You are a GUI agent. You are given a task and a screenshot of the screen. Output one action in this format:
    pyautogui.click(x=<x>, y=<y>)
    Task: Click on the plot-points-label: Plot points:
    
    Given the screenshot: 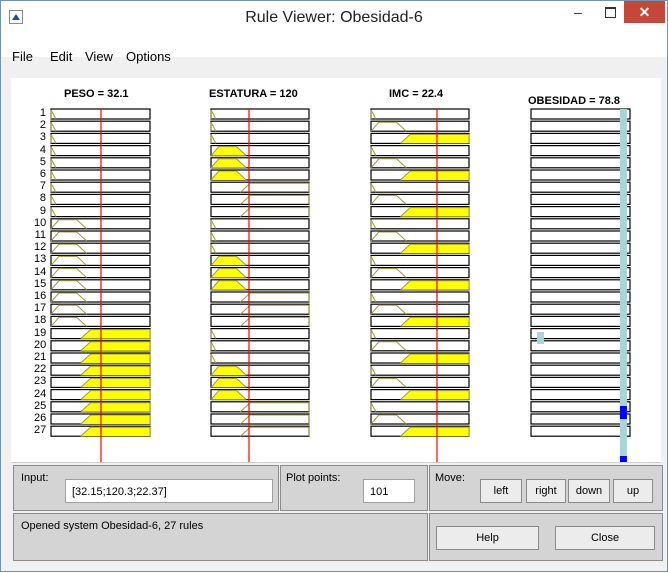 What is the action you would take?
    pyautogui.click(x=313, y=478)
    